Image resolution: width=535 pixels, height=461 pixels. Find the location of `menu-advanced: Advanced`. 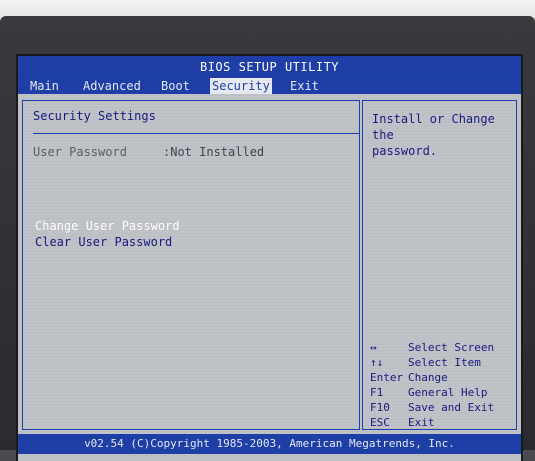

menu-advanced: Advanced is located at coordinates (112, 86).